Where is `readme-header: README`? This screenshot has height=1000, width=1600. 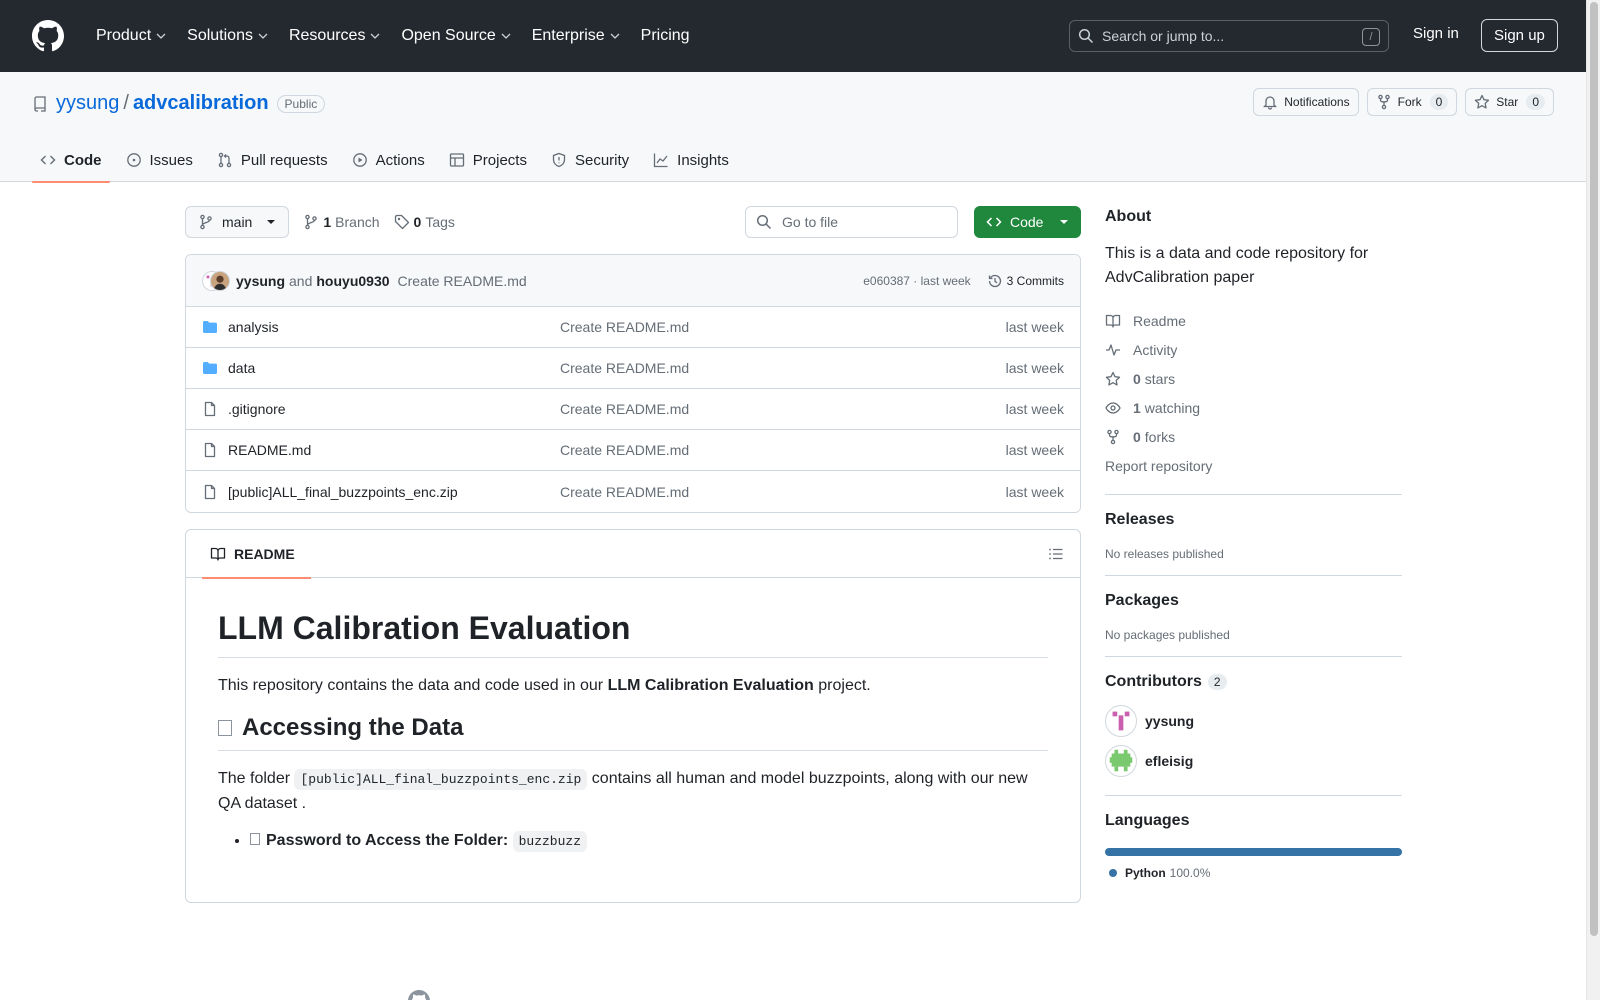
readme-header: README is located at coordinates (633, 554).